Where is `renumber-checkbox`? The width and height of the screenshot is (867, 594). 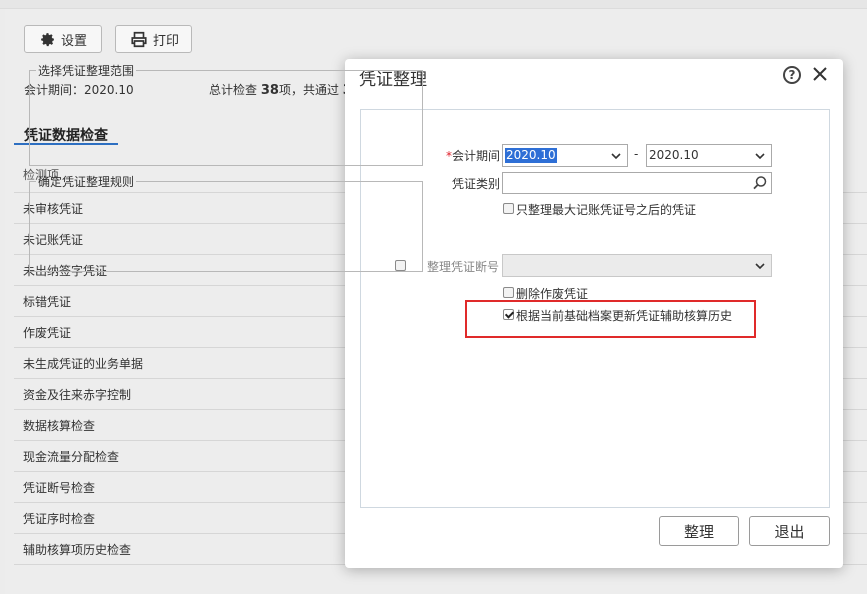 renumber-checkbox is located at coordinates (400, 265).